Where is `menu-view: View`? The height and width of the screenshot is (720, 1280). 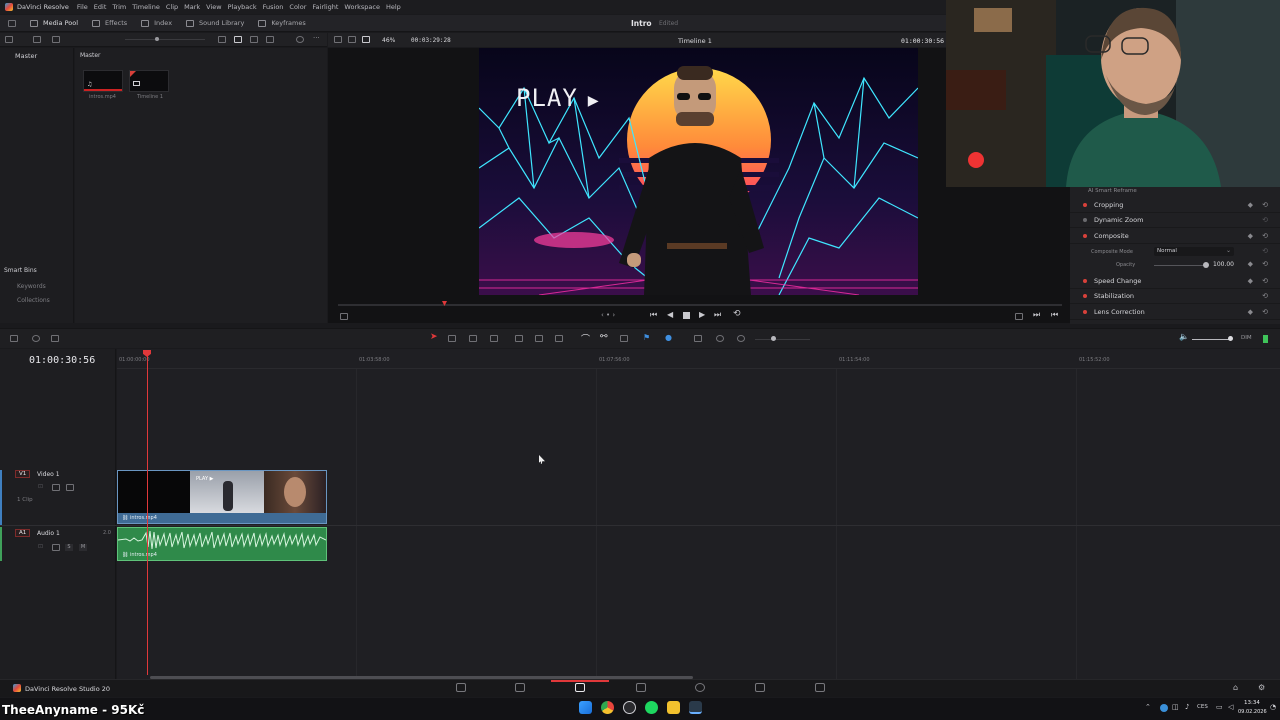
menu-view: View is located at coordinates (213, 7).